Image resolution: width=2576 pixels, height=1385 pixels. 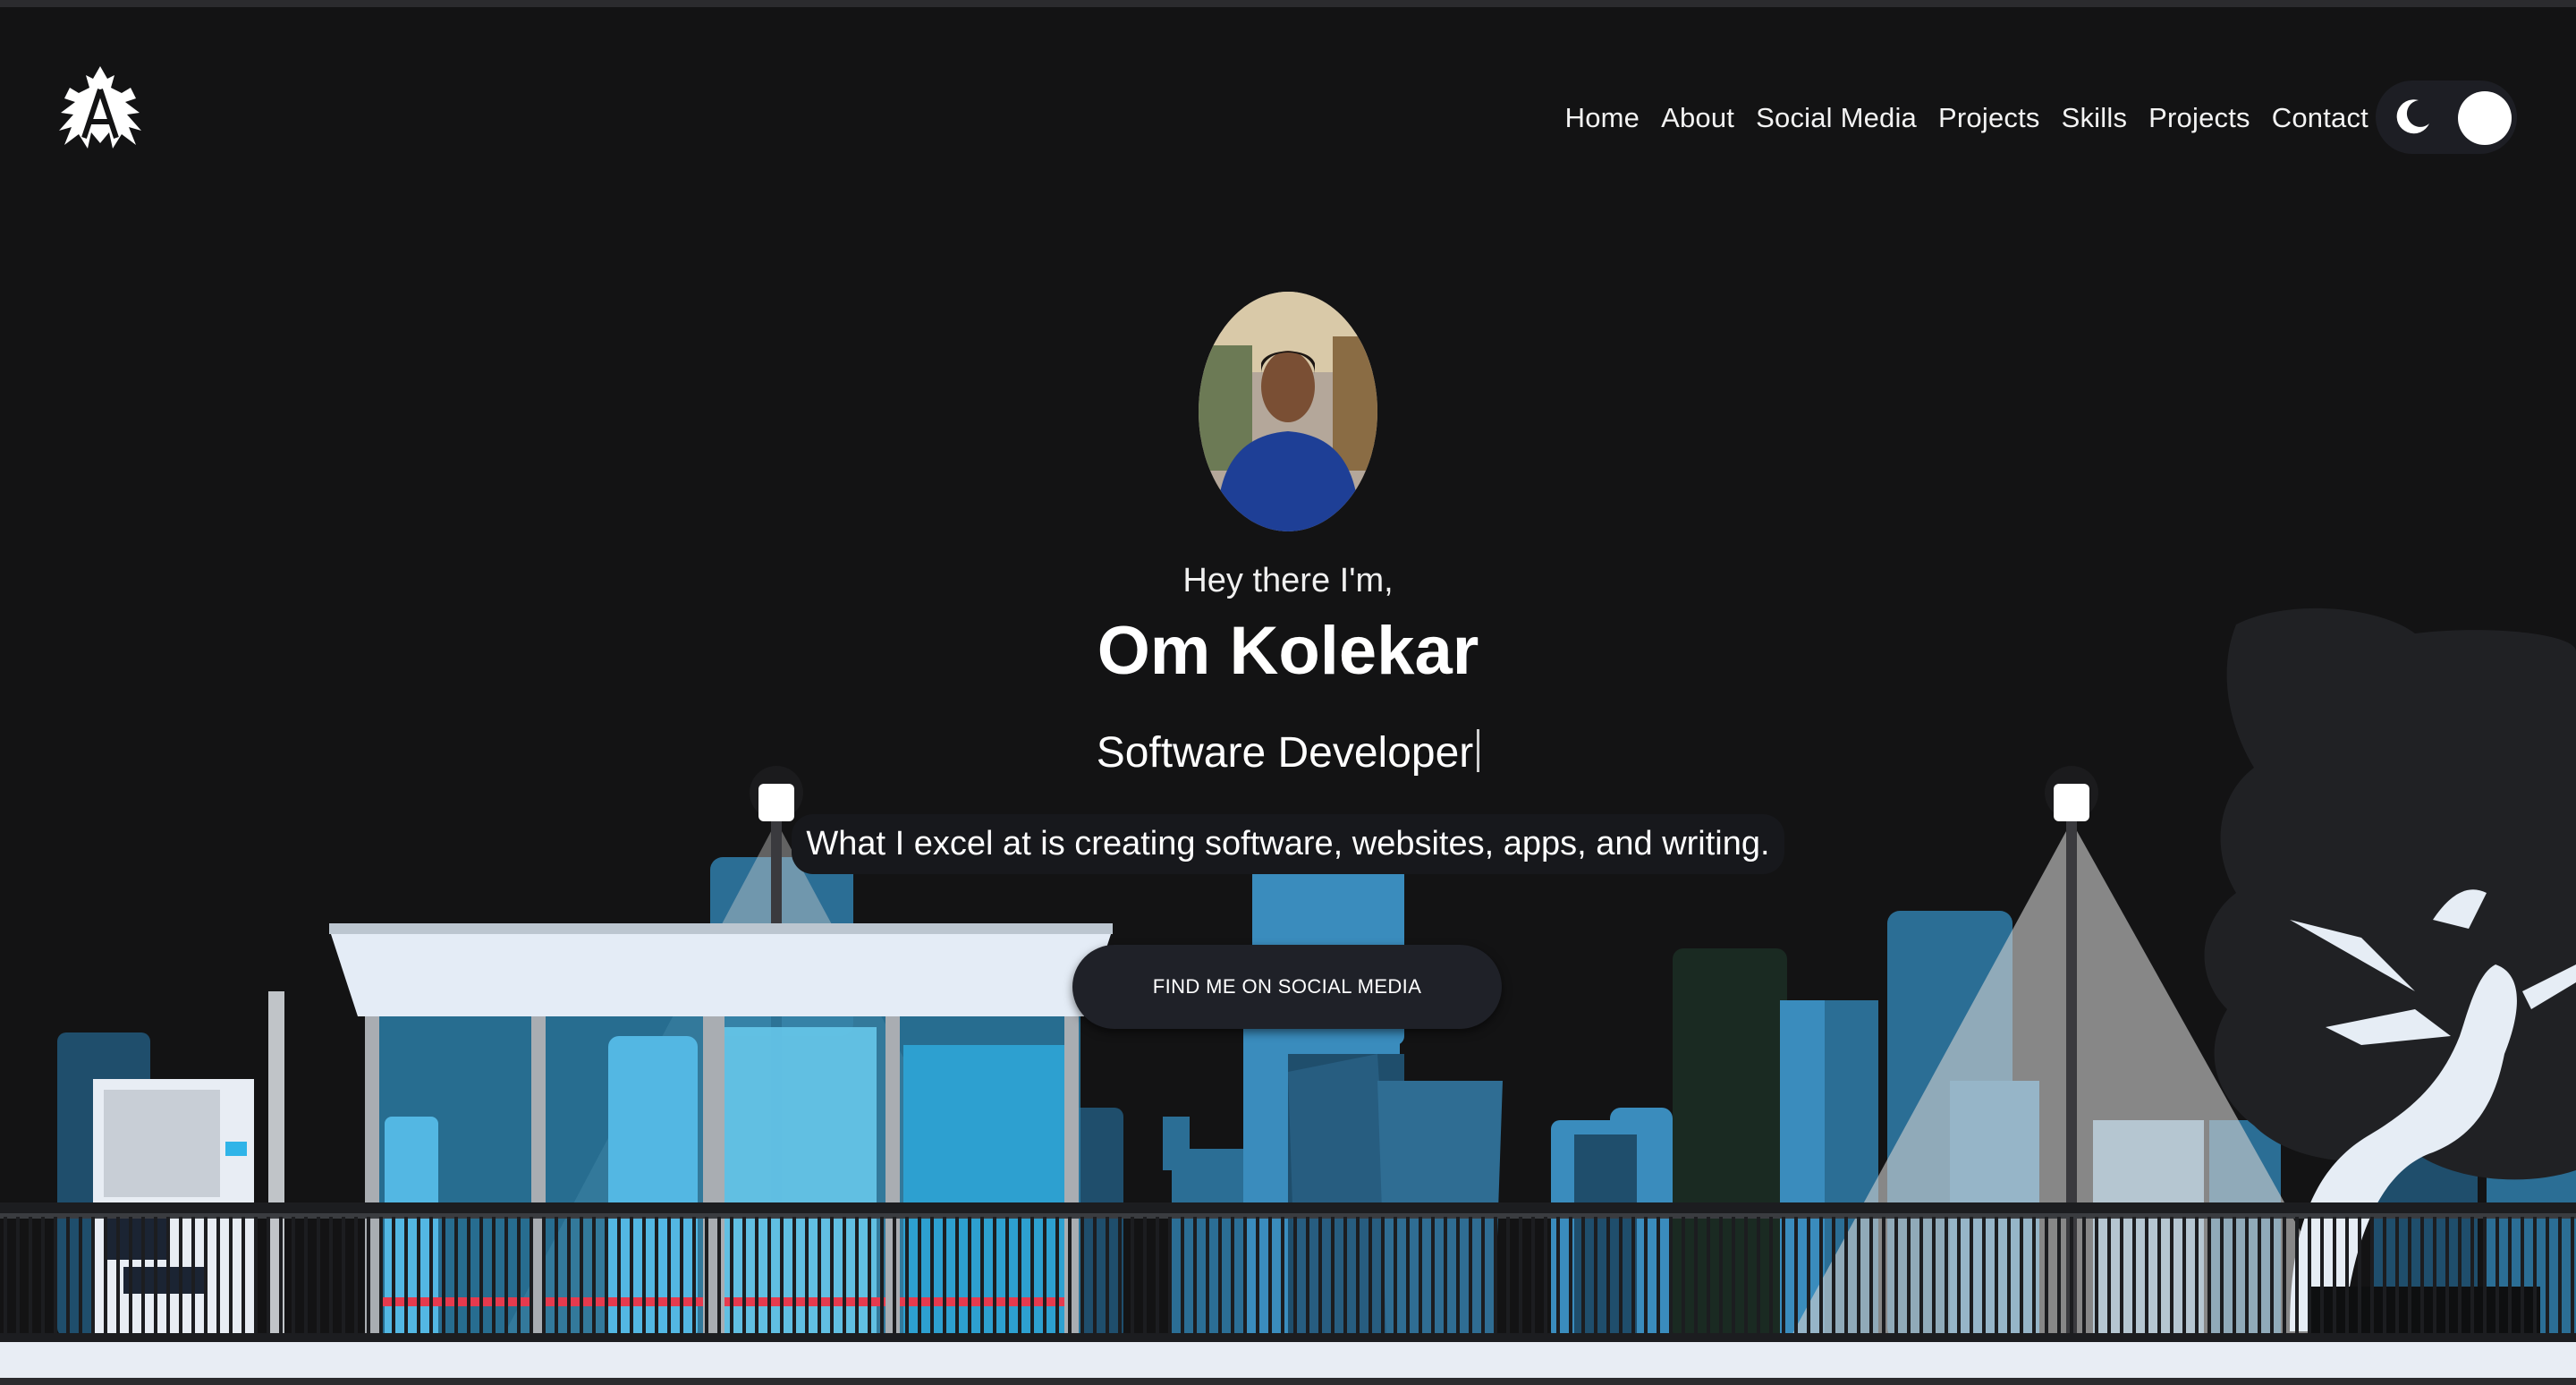 What do you see at coordinates (2412, 116) in the screenshot?
I see `moon-icon` at bounding box center [2412, 116].